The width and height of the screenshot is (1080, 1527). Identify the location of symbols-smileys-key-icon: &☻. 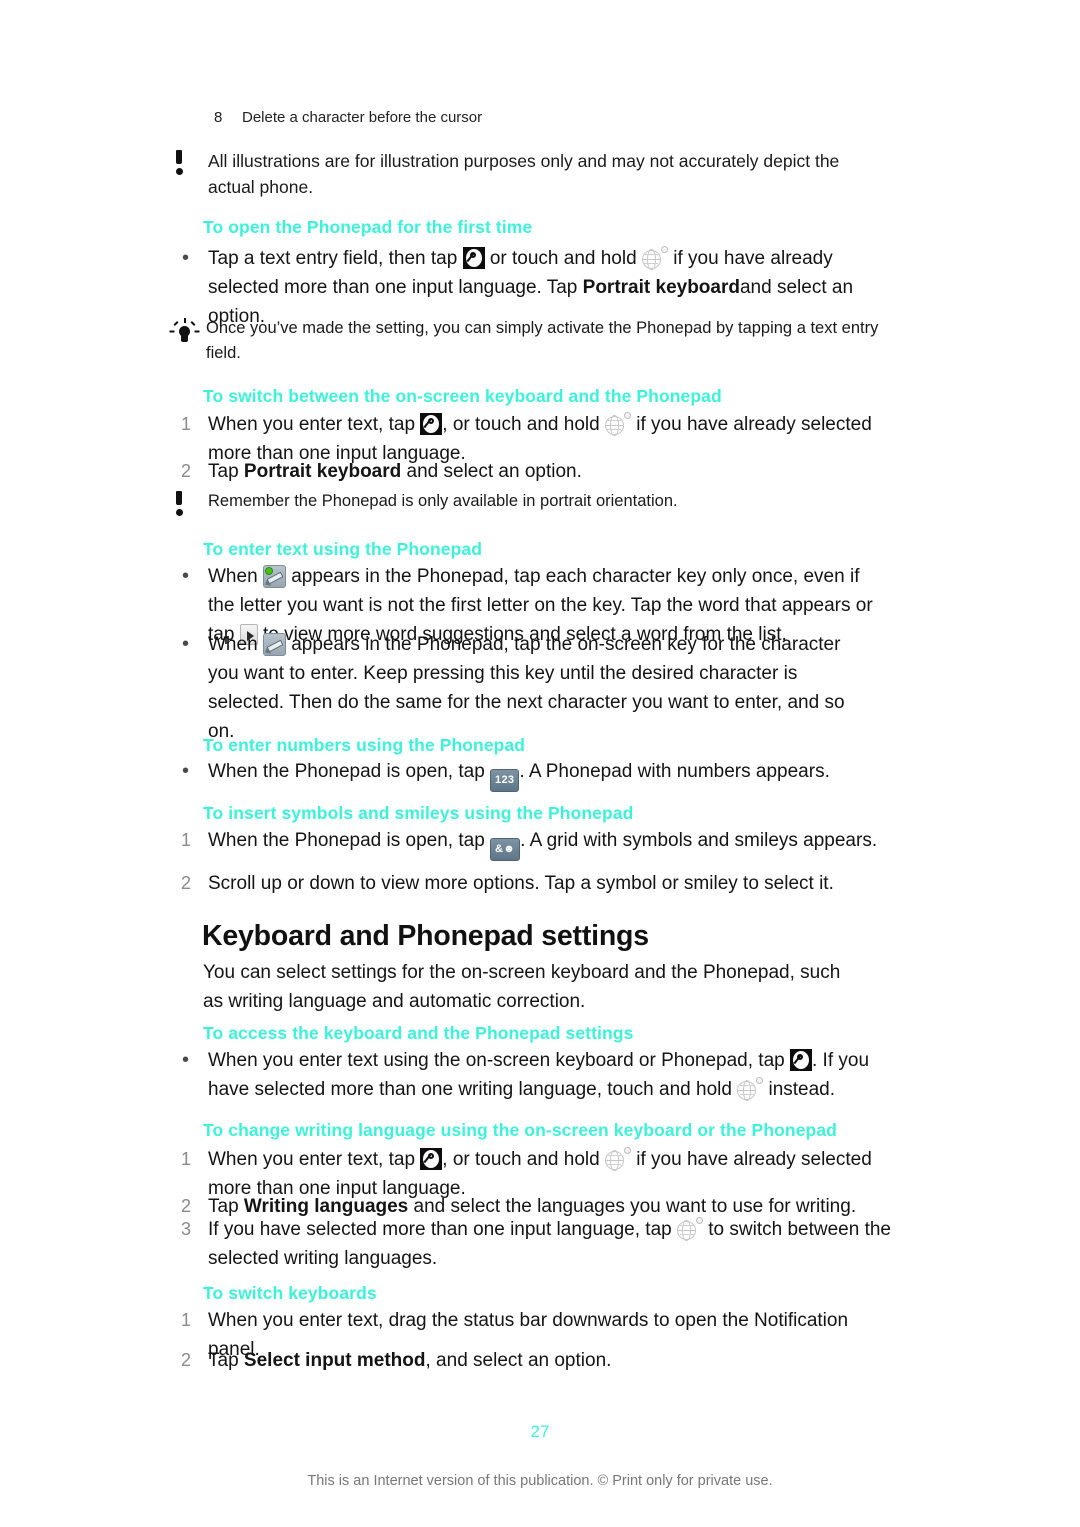
(505, 849).